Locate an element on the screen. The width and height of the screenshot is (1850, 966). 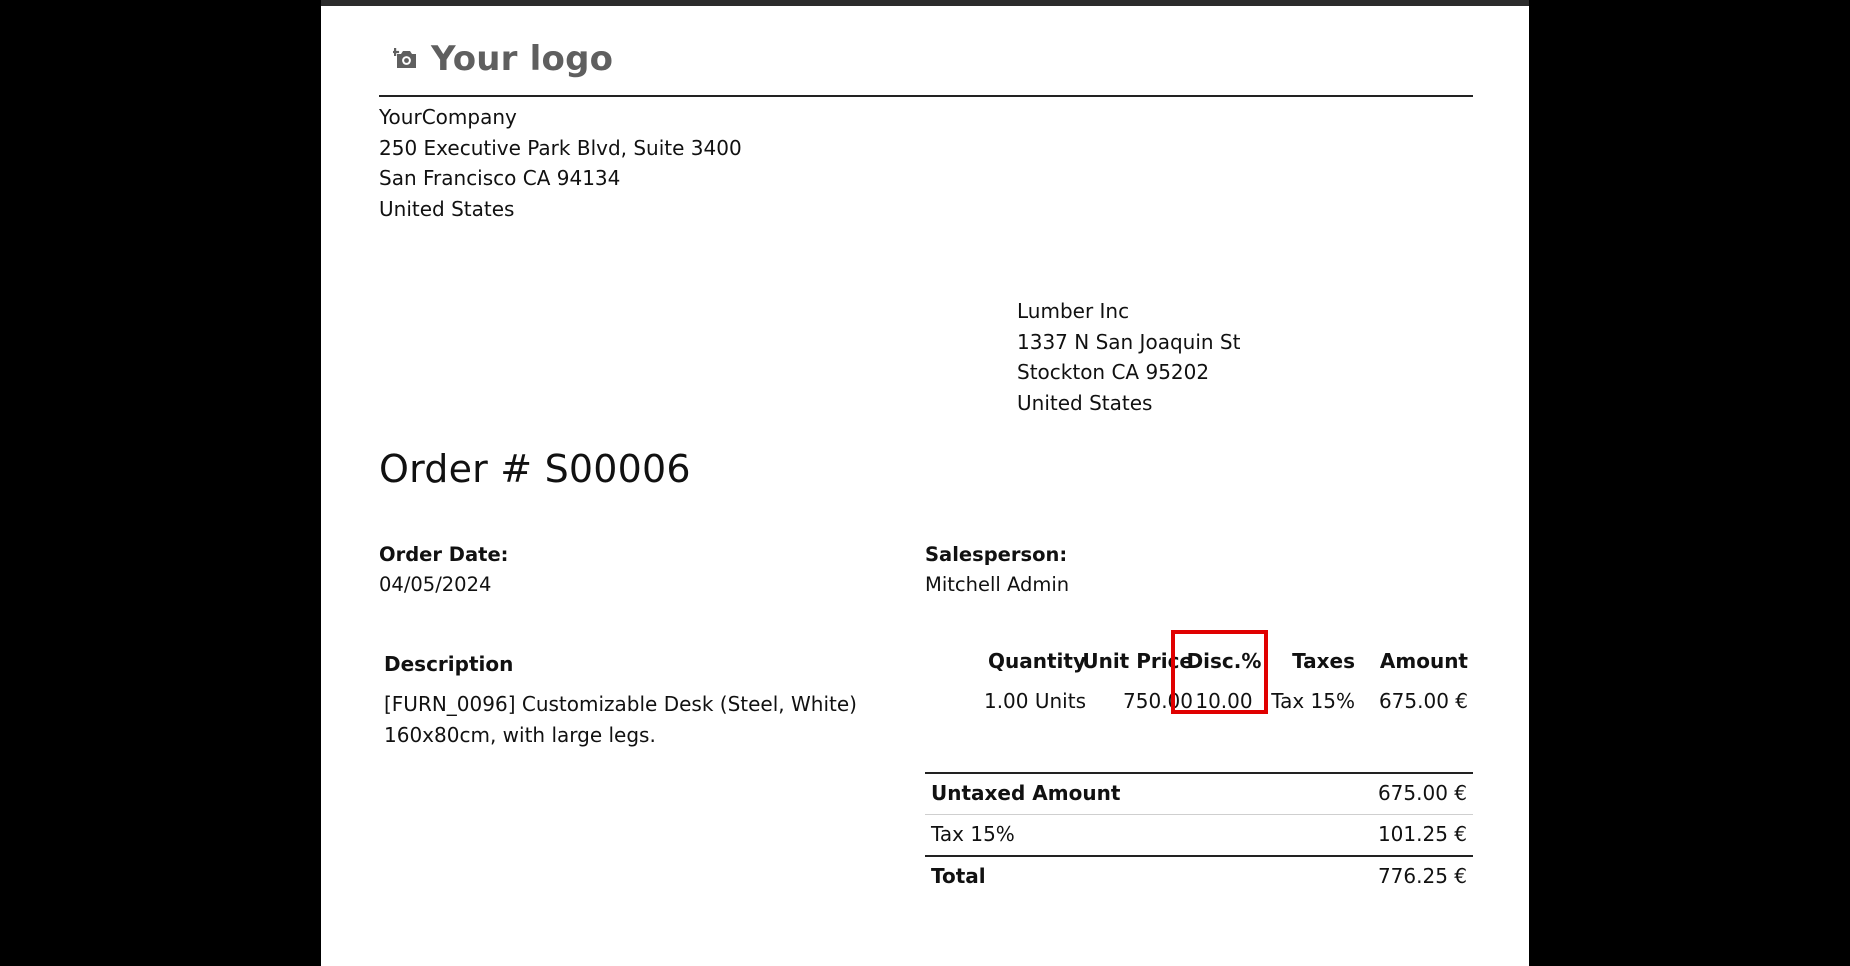
tax-label: Tax 15% is located at coordinates (973, 834).